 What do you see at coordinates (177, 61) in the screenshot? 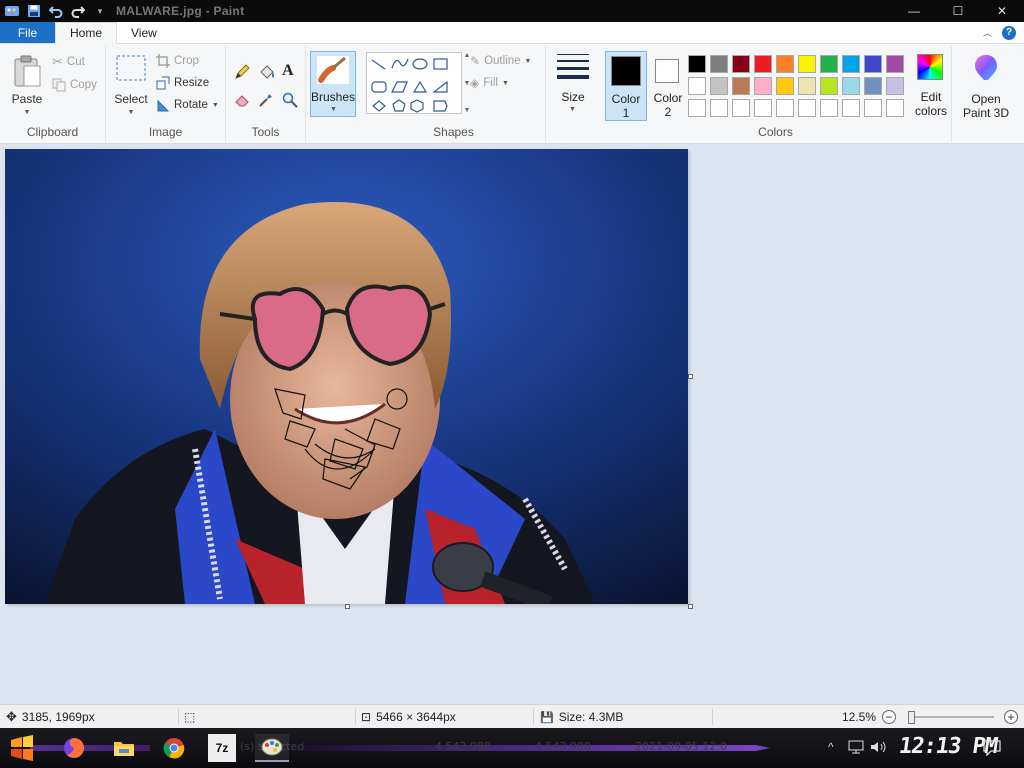
I see `crop-button: Crop` at bounding box center [177, 61].